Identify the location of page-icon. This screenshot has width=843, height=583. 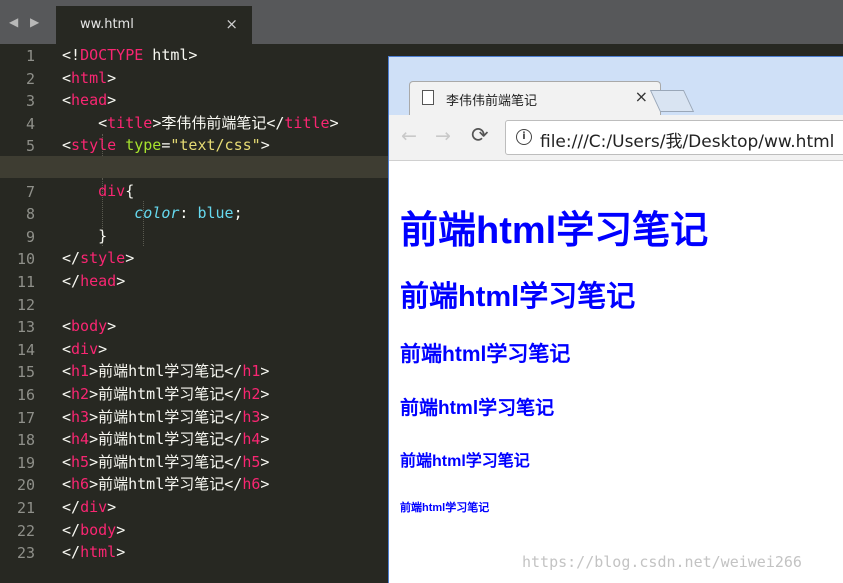
(428, 97).